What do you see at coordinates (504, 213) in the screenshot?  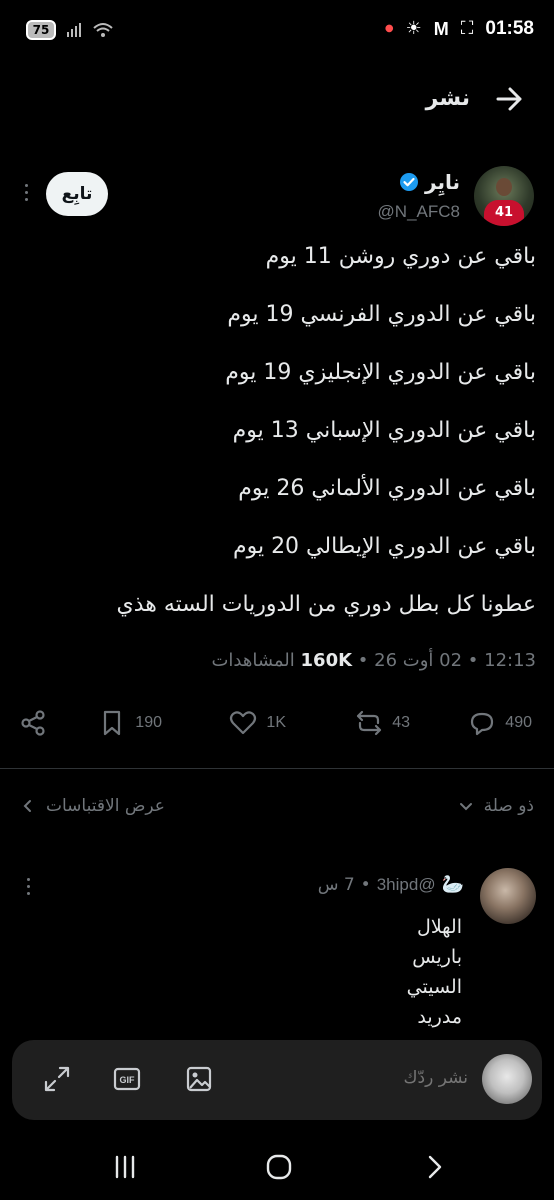 I see `avatar-shirt-shape: 41` at bounding box center [504, 213].